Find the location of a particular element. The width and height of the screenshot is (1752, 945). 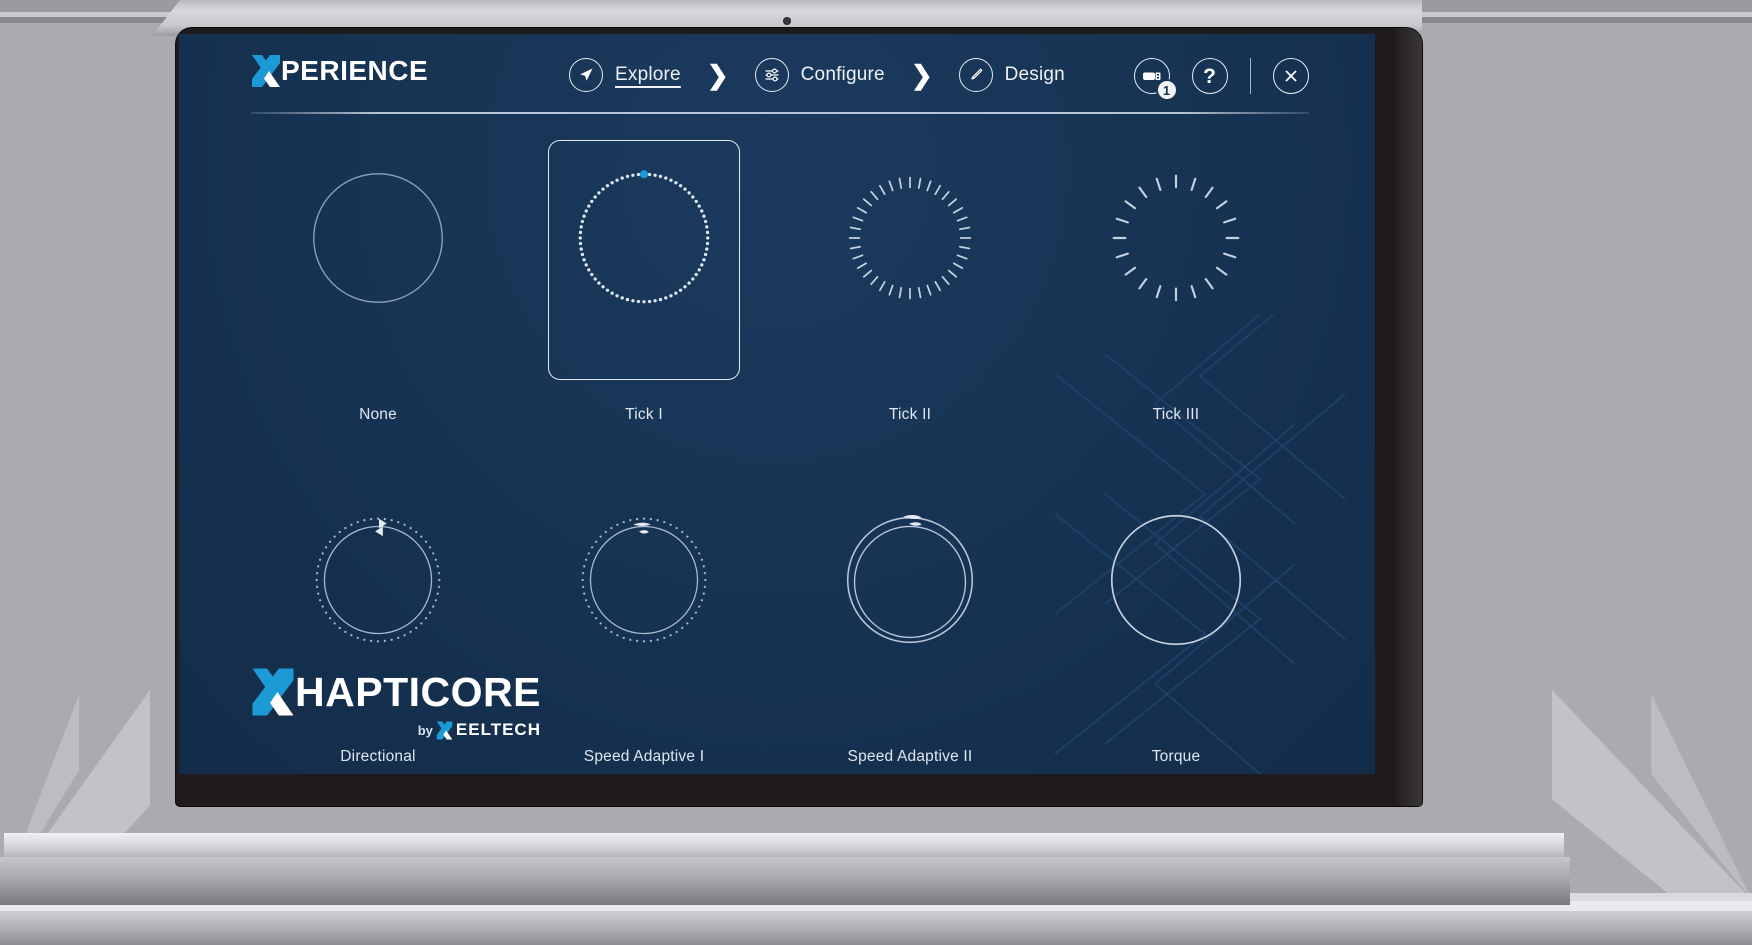

nav-item-design: Design is located at coordinates (1011, 75).